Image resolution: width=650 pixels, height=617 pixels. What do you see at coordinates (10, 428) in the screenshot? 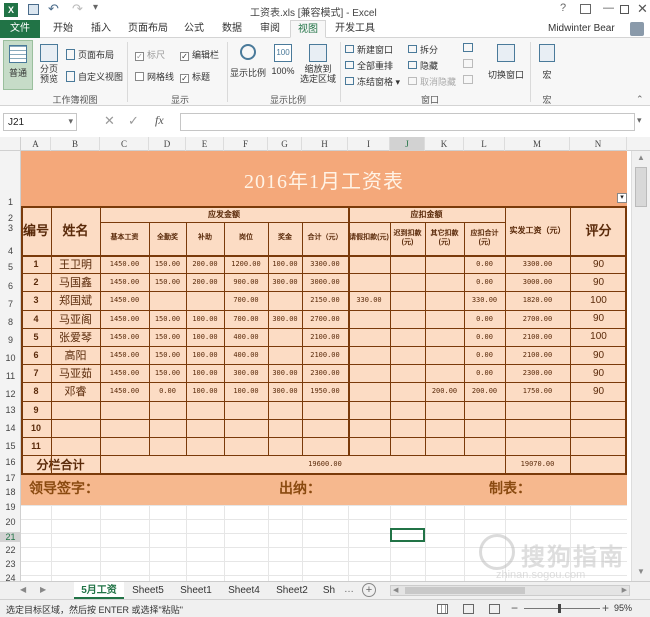
I see `row-header-14: 14` at bounding box center [10, 428].